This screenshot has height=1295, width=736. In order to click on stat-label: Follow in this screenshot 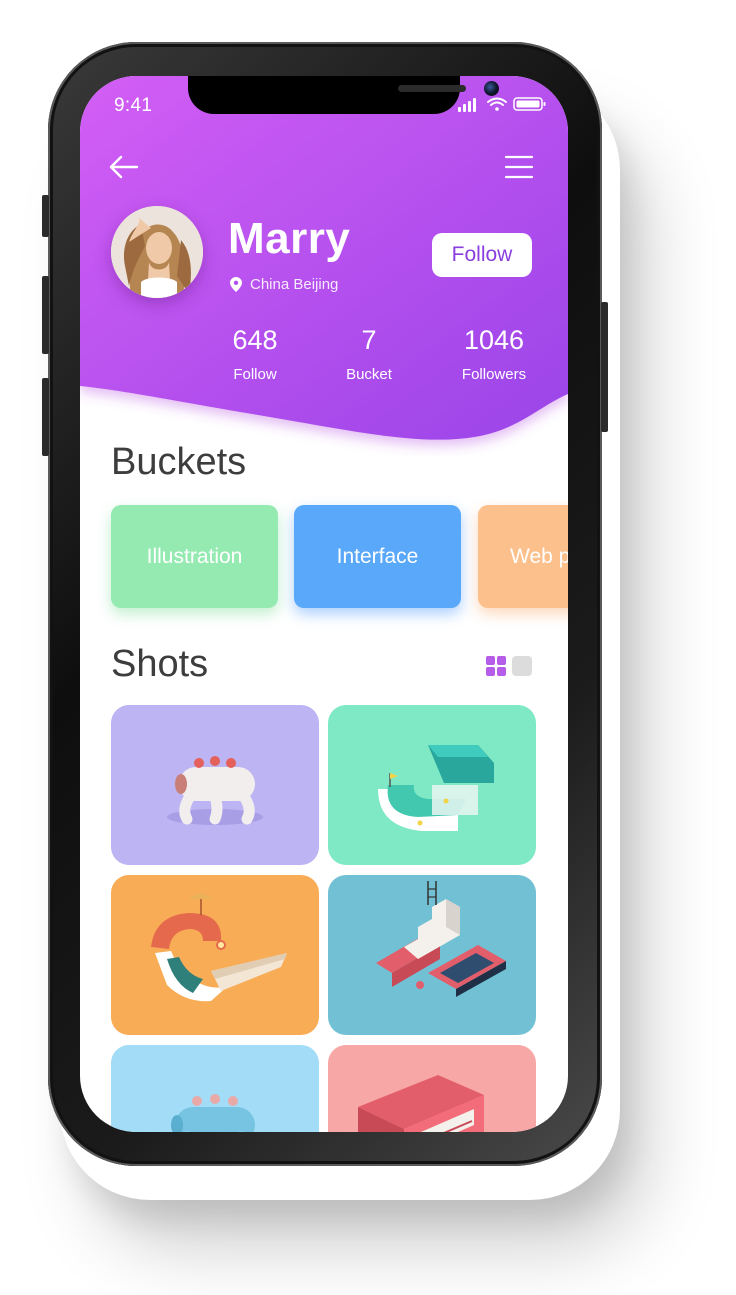, I will do `click(255, 374)`.